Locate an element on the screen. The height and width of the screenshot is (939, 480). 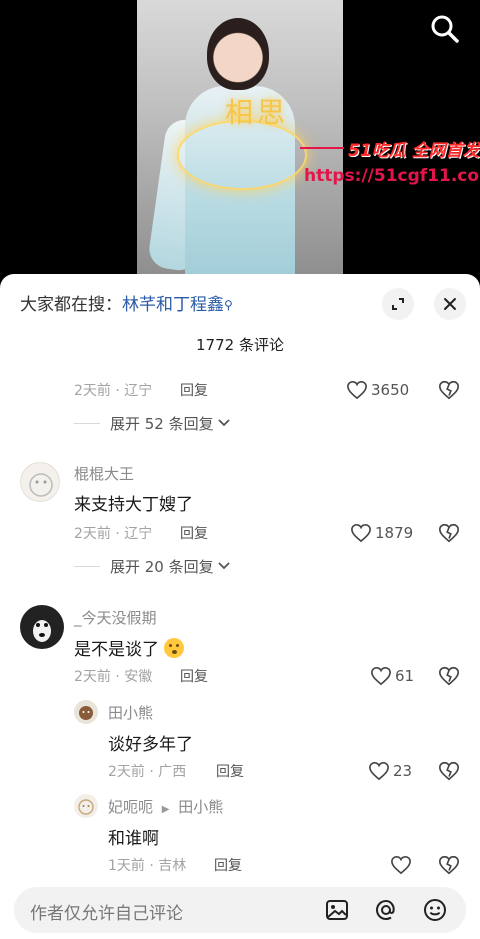
reply-text: 和谁啊 is located at coordinates (133, 839).